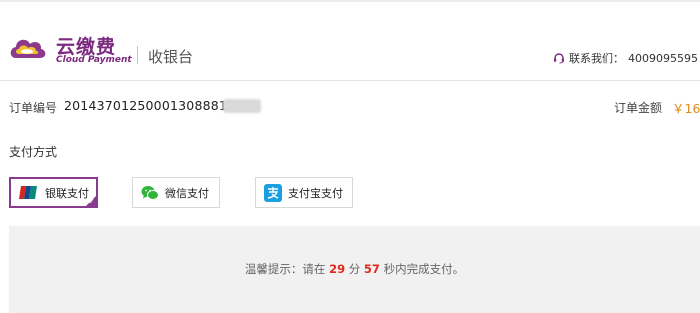 The image size is (700, 313). Describe the element at coordinates (33, 152) in the screenshot. I see `payment-method-label: 支付方式` at that location.